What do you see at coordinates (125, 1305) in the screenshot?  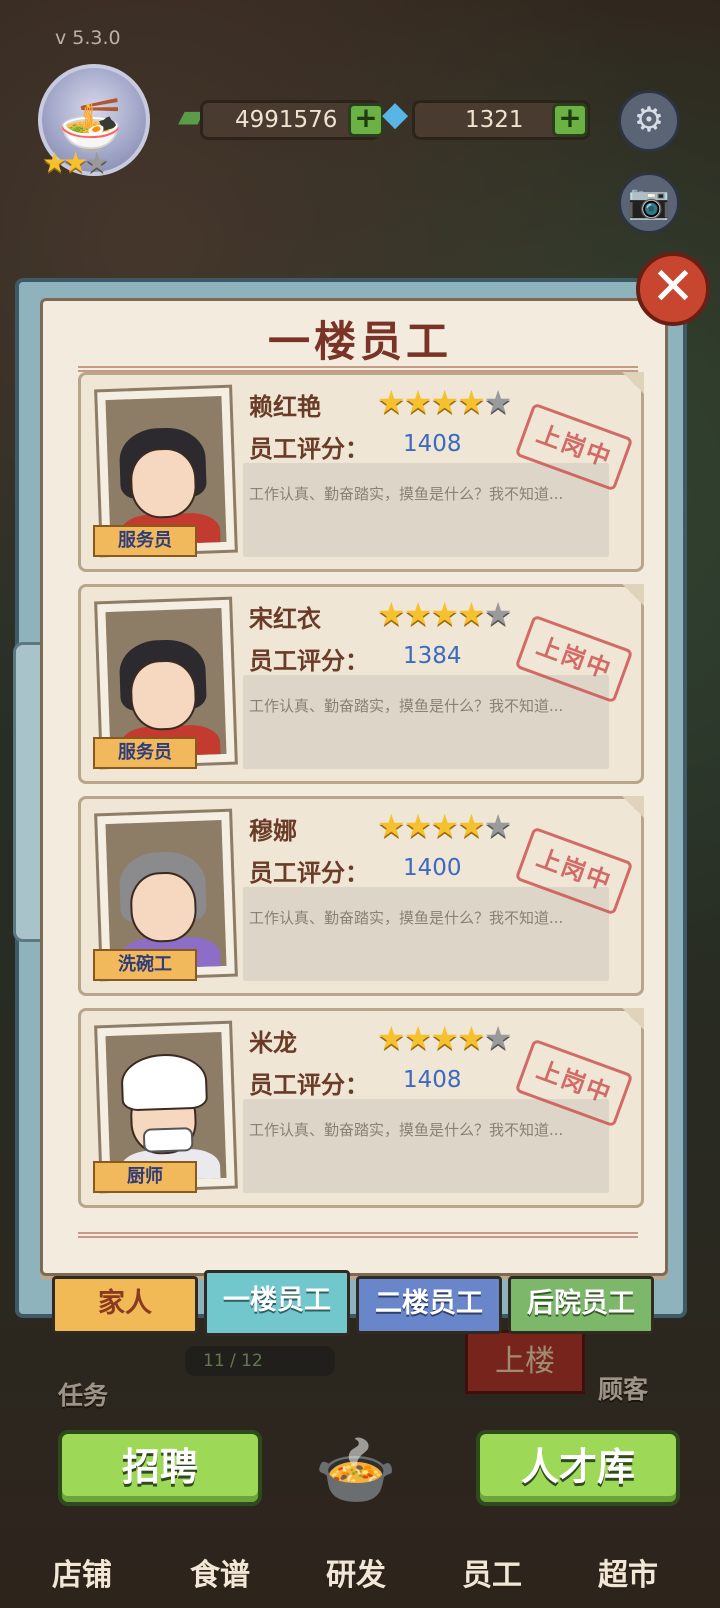 I see `tab-family: 家人` at bounding box center [125, 1305].